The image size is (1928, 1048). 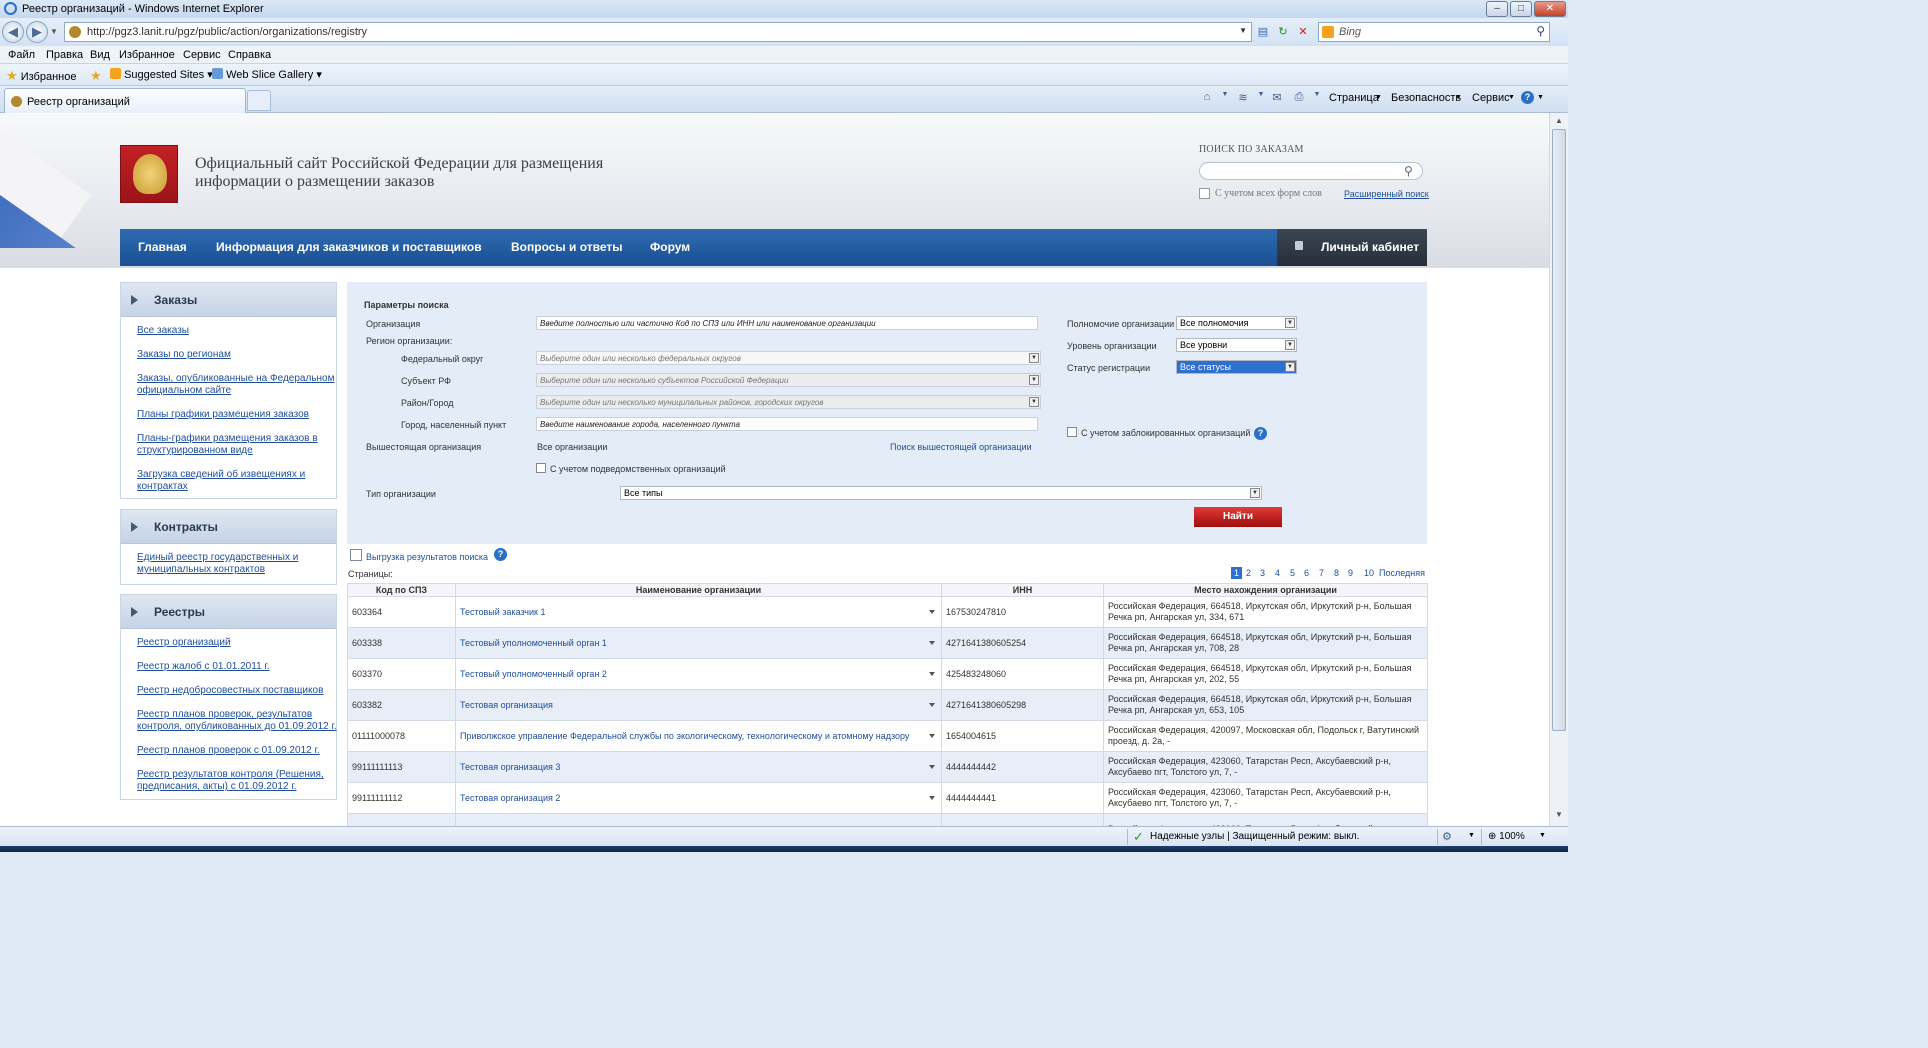 I want to click on security-zone: Надежные узлы | Защищенный режим: выкл., so click(x=1254, y=836).